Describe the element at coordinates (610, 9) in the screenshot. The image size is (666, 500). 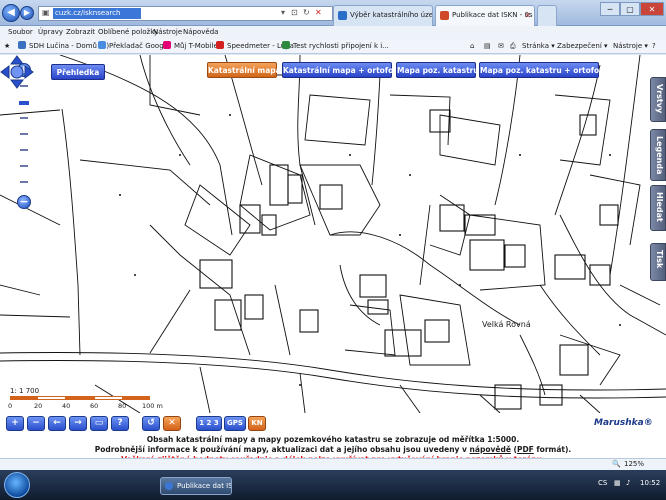
I see `minimize-button: ─` at that location.